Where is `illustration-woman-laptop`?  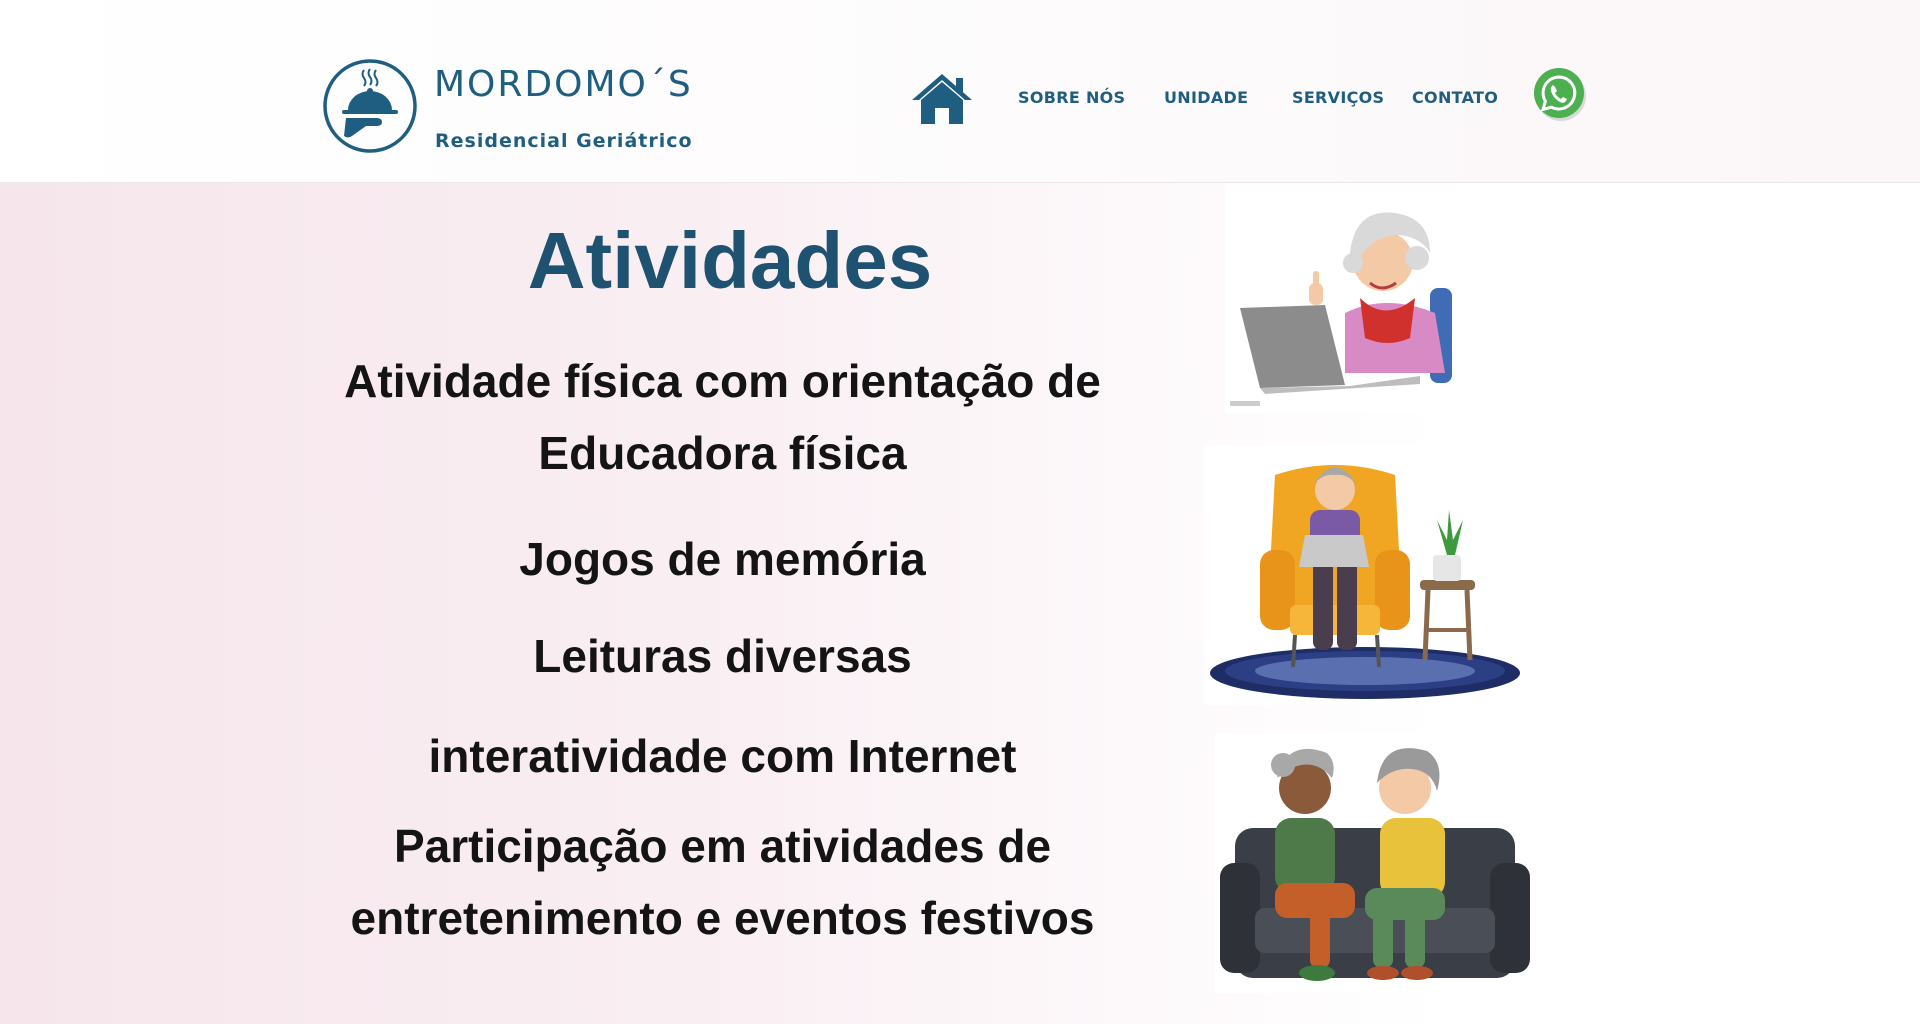
illustration-woman-laptop is located at coordinates (1355, 298).